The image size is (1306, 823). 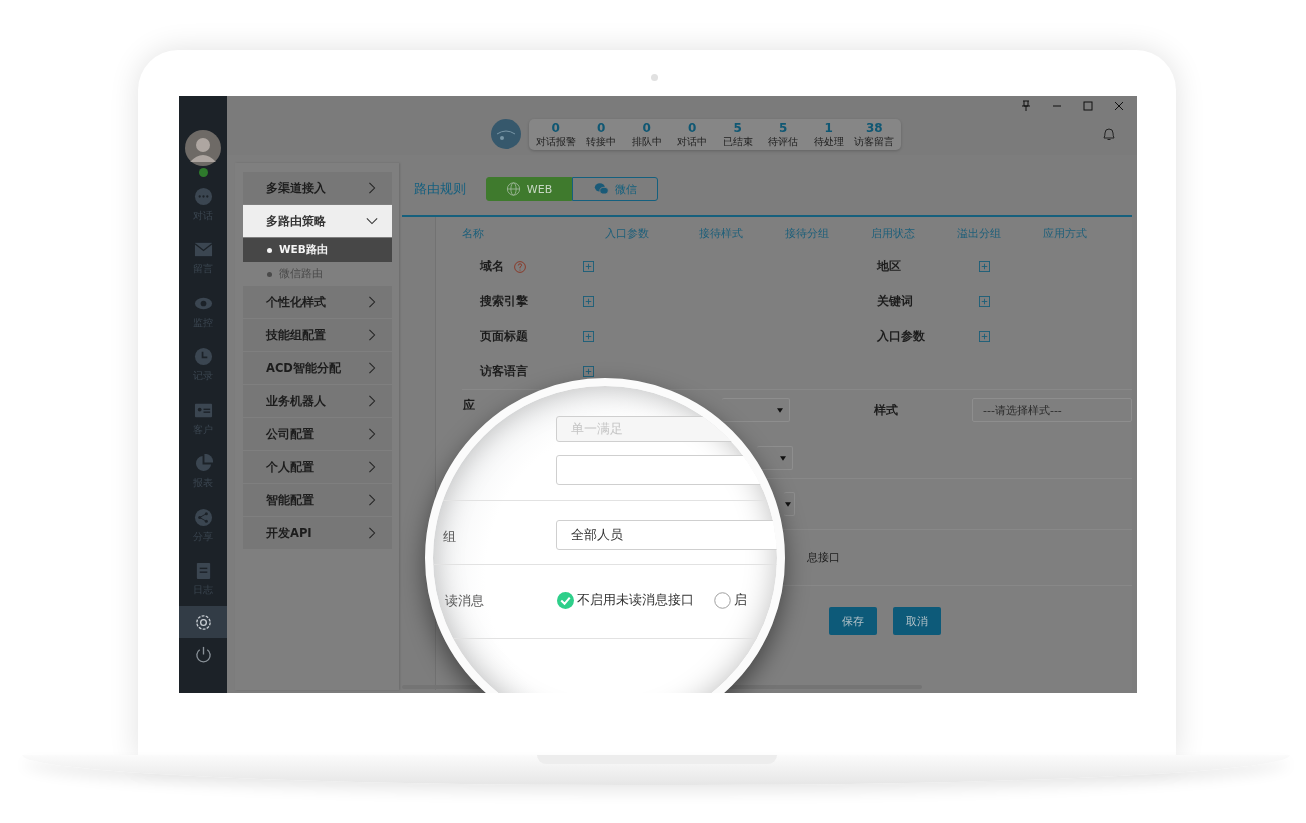 What do you see at coordinates (1065, 234) in the screenshot?
I see `column-header: 应用方式` at bounding box center [1065, 234].